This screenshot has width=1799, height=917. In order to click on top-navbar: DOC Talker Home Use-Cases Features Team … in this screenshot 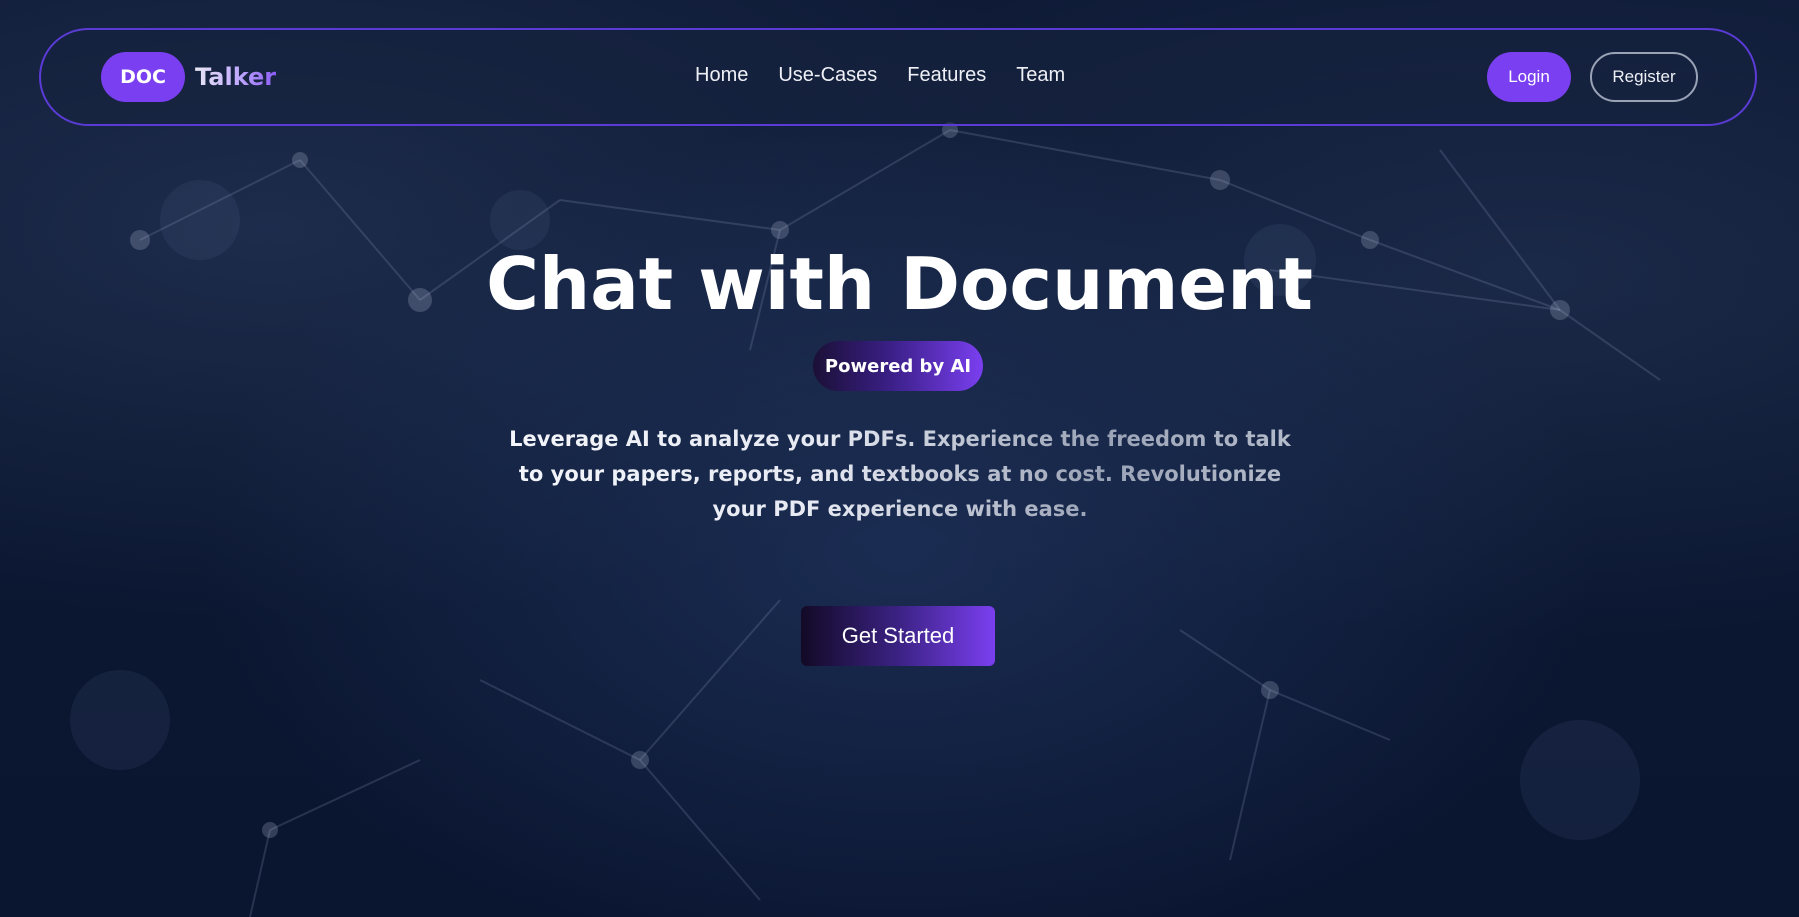, I will do `click(898, 77)`.